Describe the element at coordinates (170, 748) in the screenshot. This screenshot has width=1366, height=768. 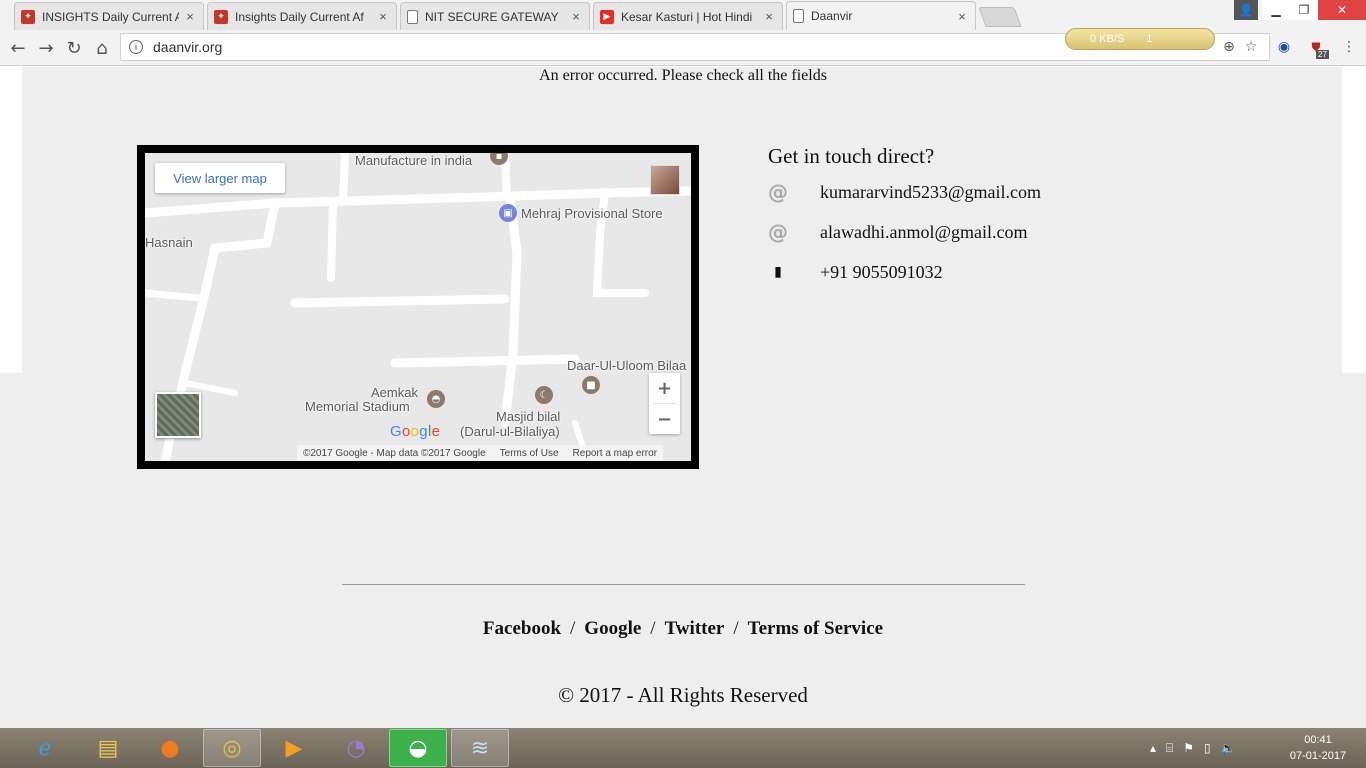
I see `firefox-icon: ●` at that location.